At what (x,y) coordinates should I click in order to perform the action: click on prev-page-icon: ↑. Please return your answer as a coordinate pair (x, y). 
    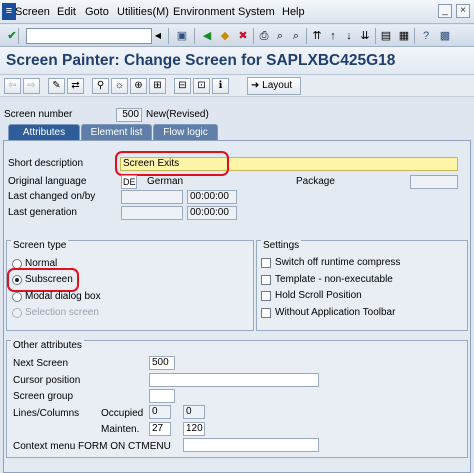
    Looking at the image, I should click on (333, 36).